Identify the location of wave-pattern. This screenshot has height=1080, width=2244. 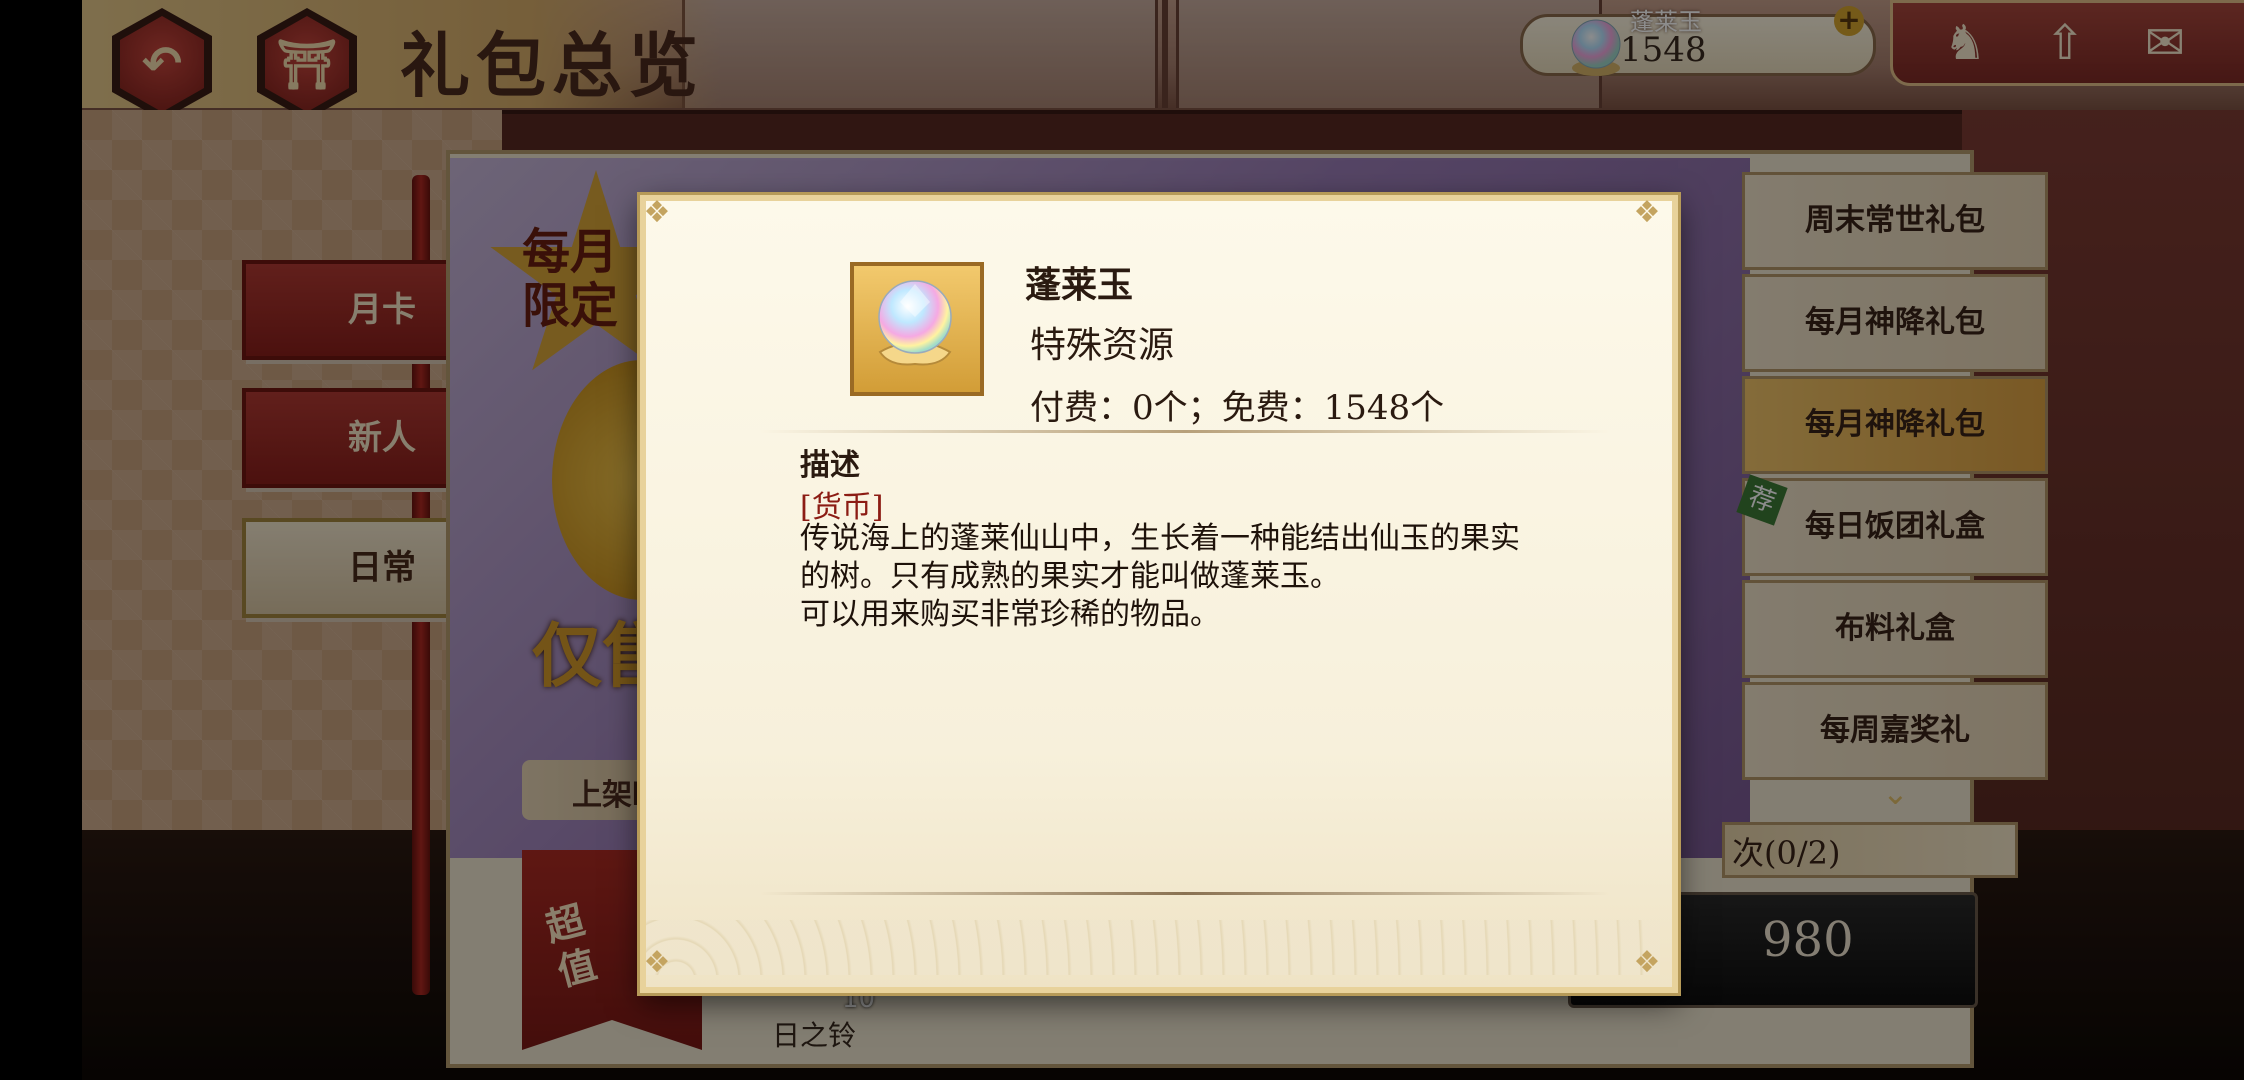
(1153, 947).